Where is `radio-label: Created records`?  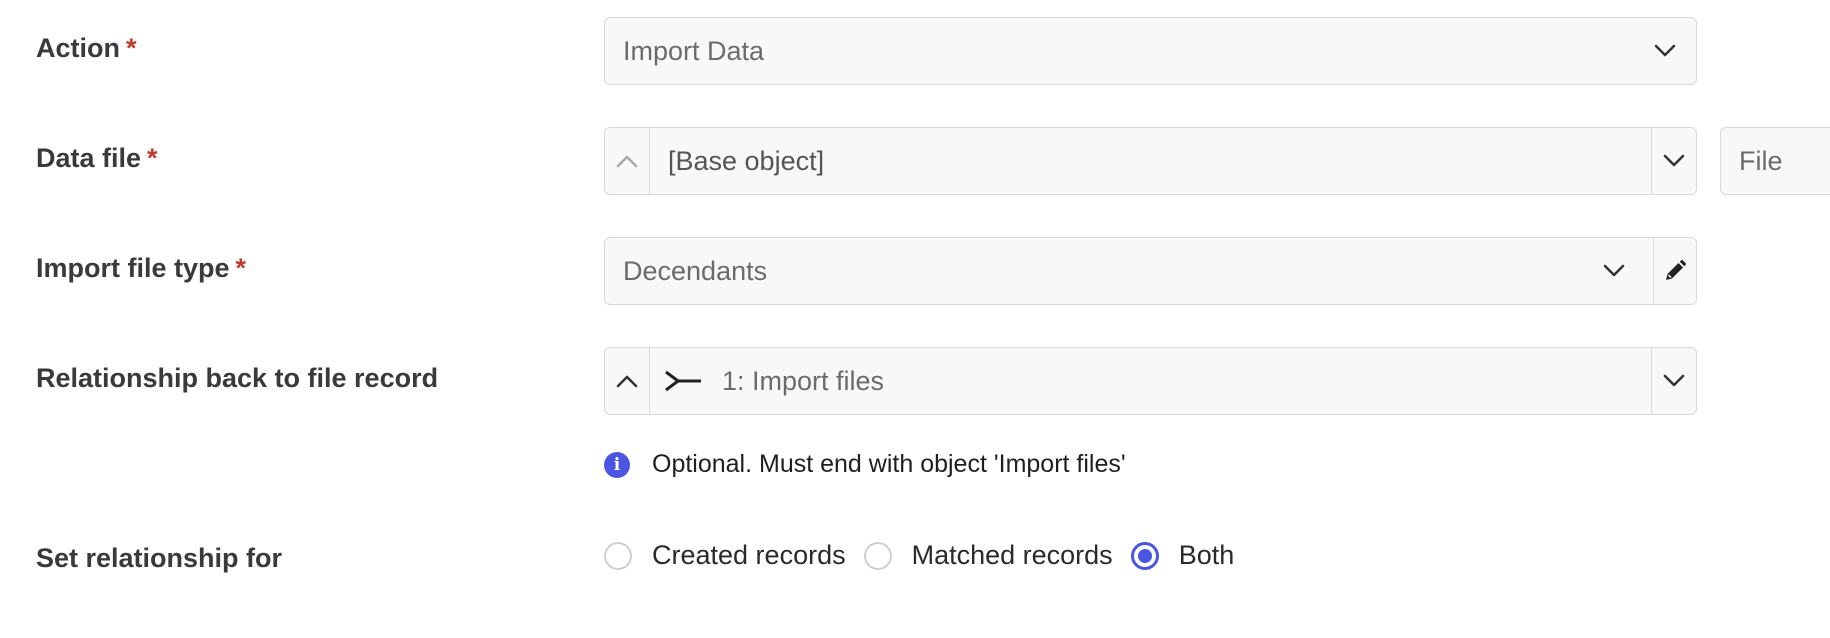 radio-label: Created records is located at coordinates (749, 555).